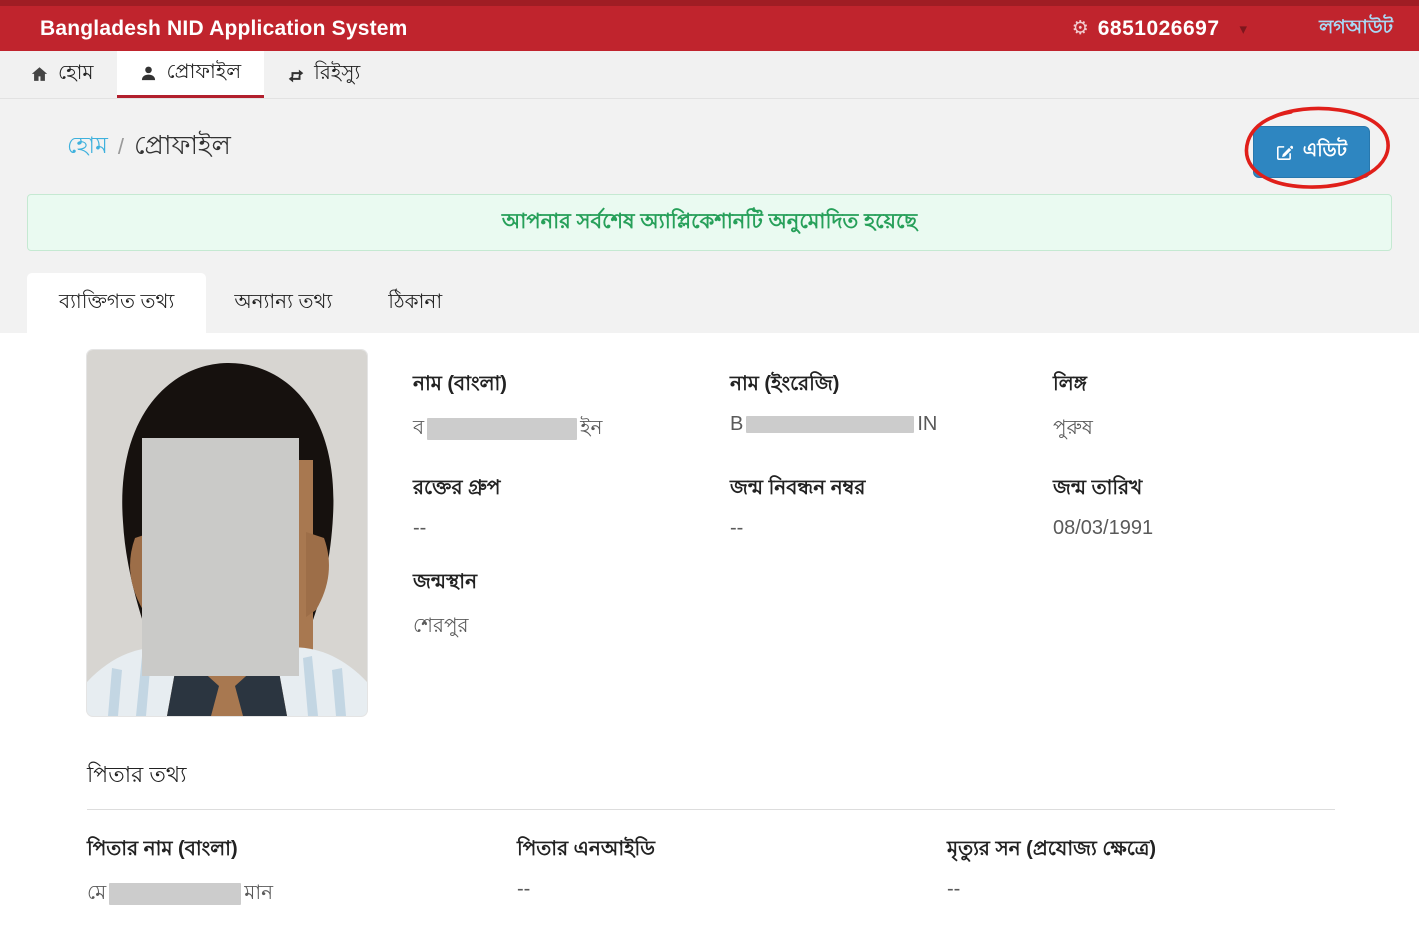  What do you see at coordinates (1073, 428) in the screenshot?
I see `field-value: পুরুষ` at bounding box center [1073, 428].